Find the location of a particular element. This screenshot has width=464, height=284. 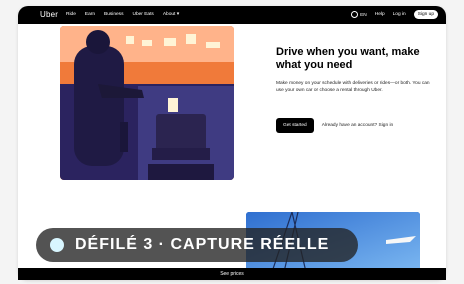

help-link: Help is located at coordinates (380, 14).